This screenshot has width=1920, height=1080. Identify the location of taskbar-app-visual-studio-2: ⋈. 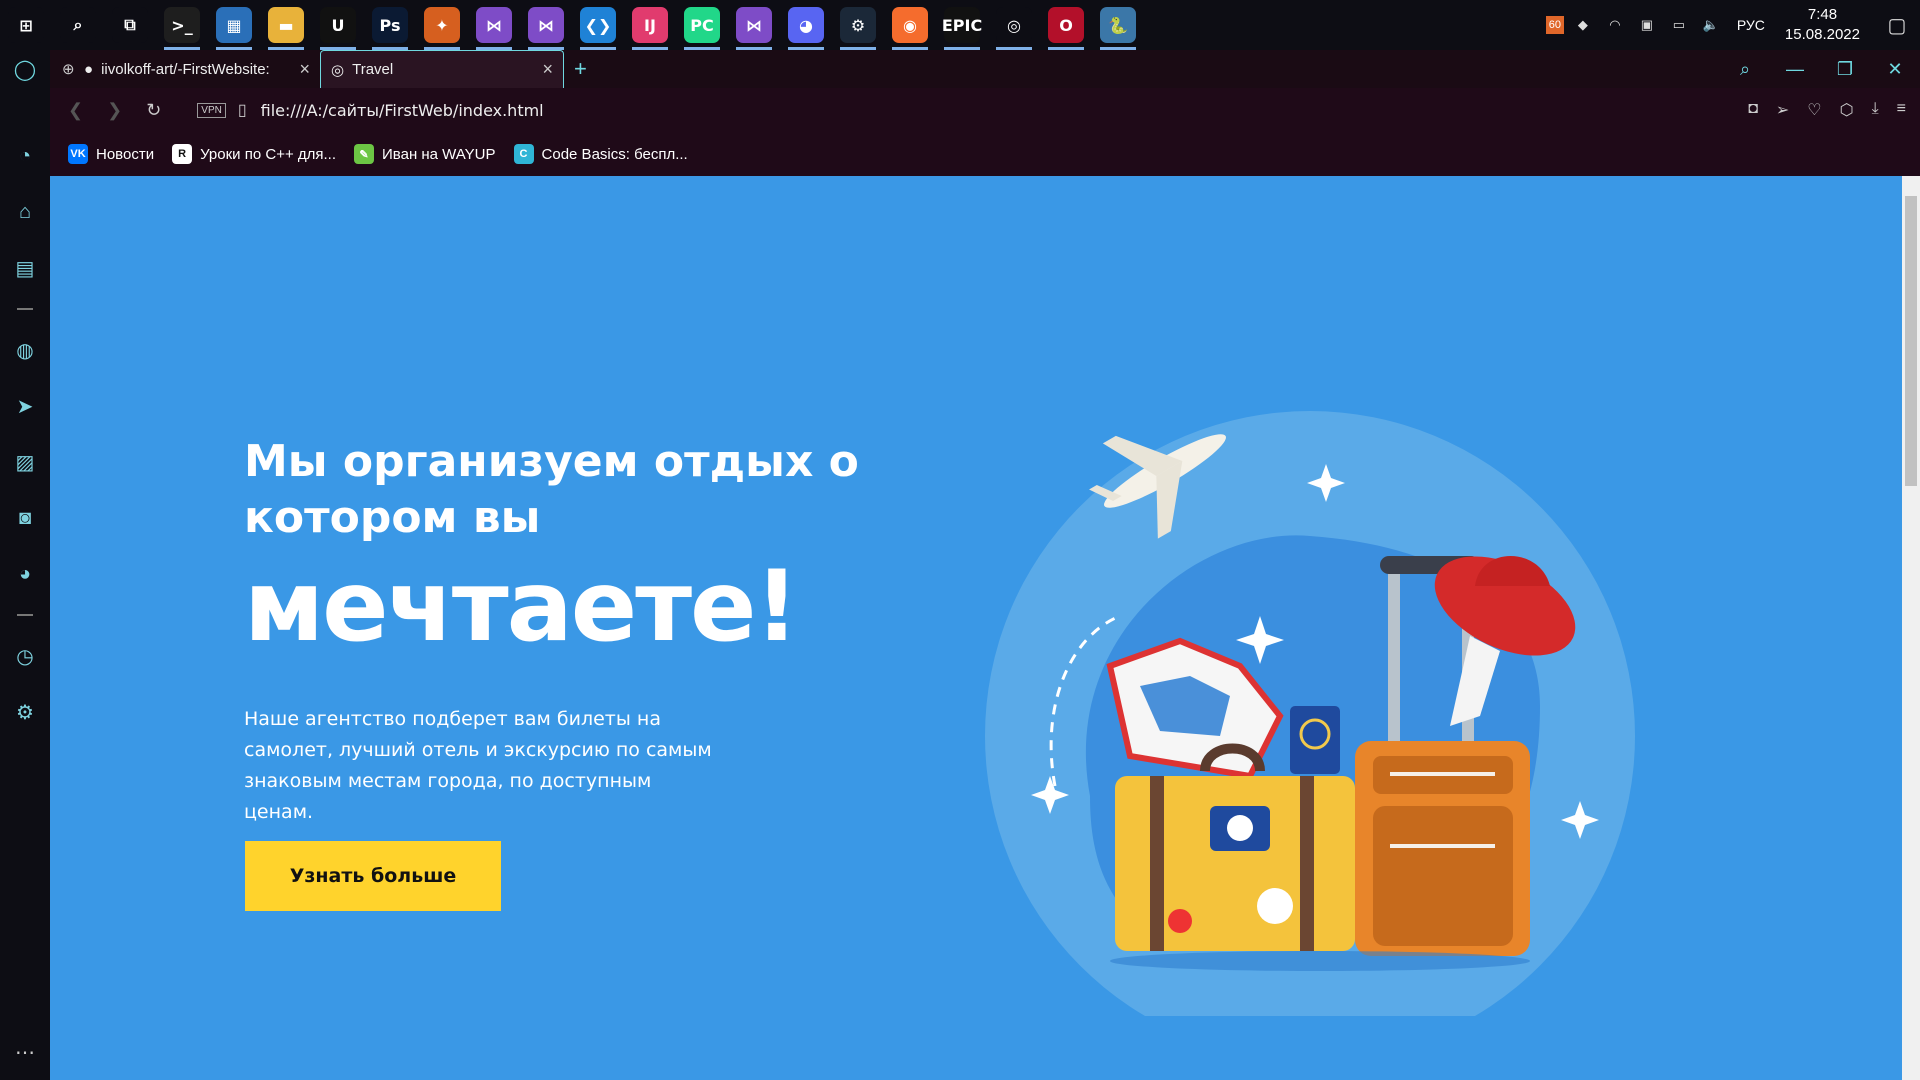
(754, 25).